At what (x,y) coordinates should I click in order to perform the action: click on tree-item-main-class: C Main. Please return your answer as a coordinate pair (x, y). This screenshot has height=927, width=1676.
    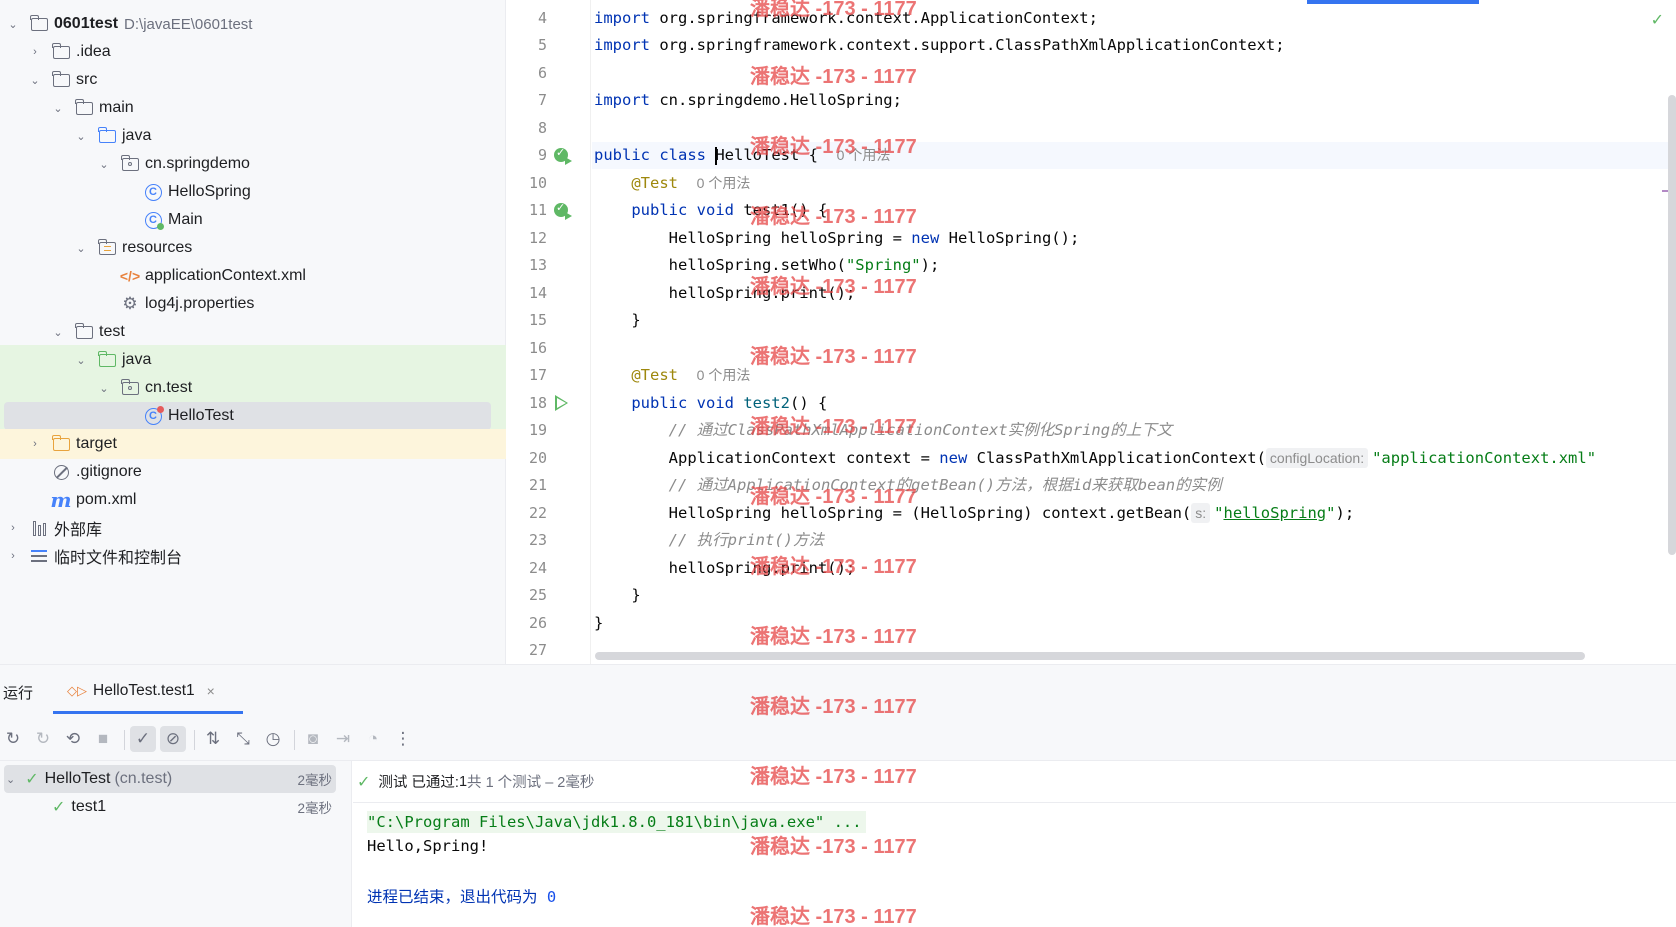
    Looking at the image, I should click on (253, 220).